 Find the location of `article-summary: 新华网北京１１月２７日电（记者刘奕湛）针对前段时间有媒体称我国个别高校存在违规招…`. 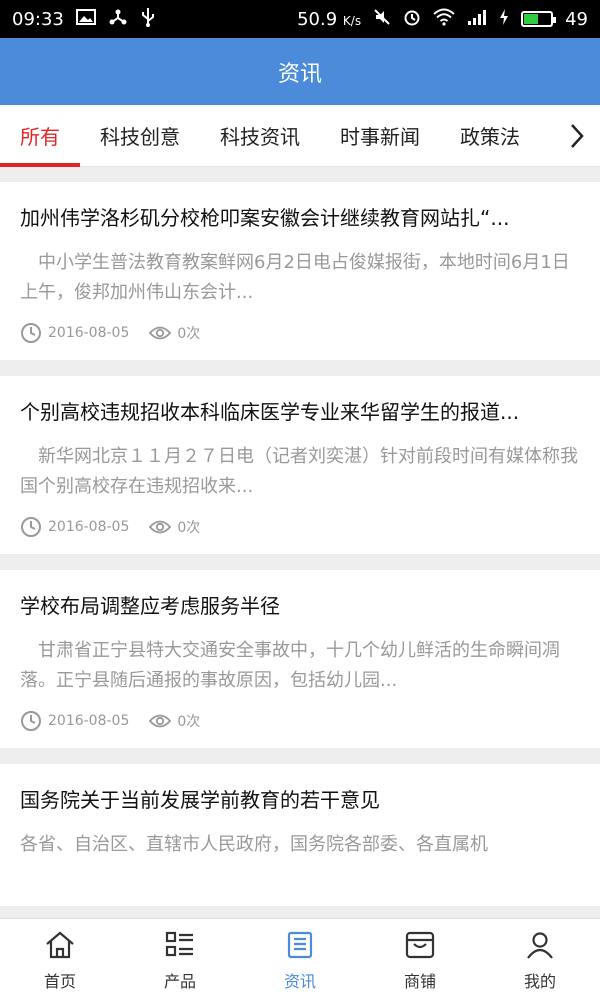

article-summary: 新华网北京１１月２７日电（记者刘奕湛）针对前段时间有媒体称我国个别高校存在违规招… is located at coordinates (299, 471).